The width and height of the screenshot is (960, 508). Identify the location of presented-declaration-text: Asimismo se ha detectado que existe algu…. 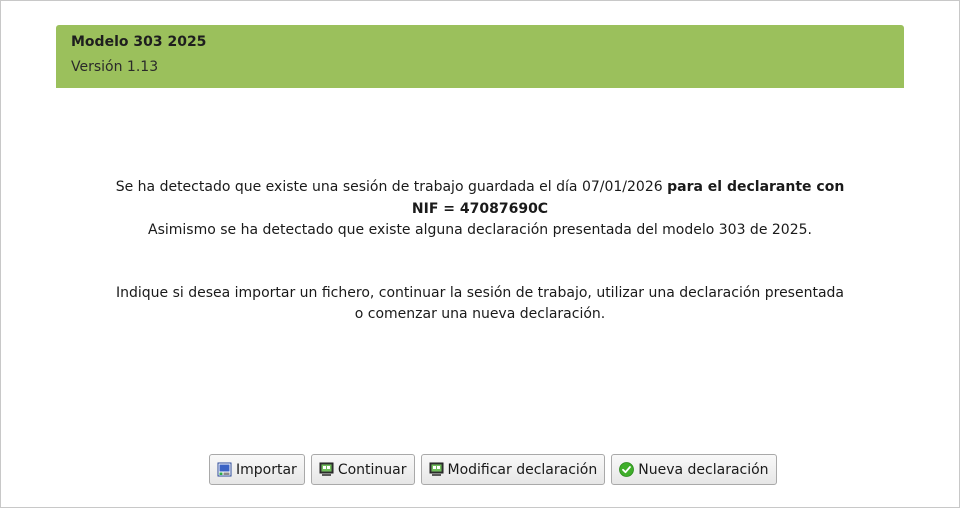
(480, 230).